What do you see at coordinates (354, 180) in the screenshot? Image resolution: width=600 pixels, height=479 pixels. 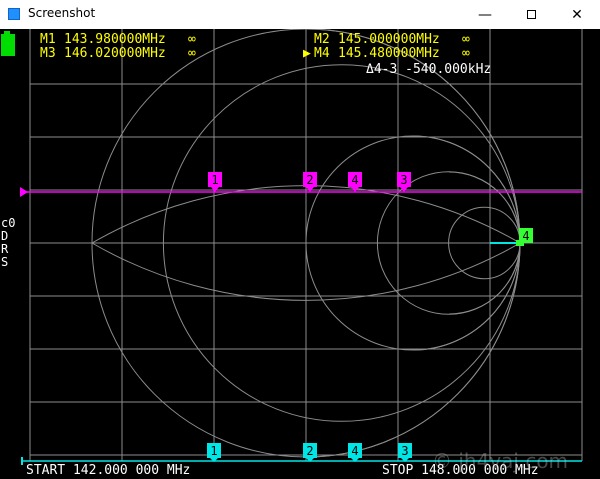 I see `marker-top-4-label: 4` at bounding box center [354, 180].